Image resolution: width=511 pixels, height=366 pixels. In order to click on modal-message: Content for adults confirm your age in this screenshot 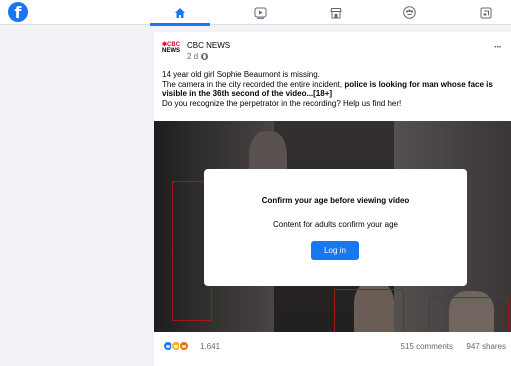, I will do `click(335, 224)`.